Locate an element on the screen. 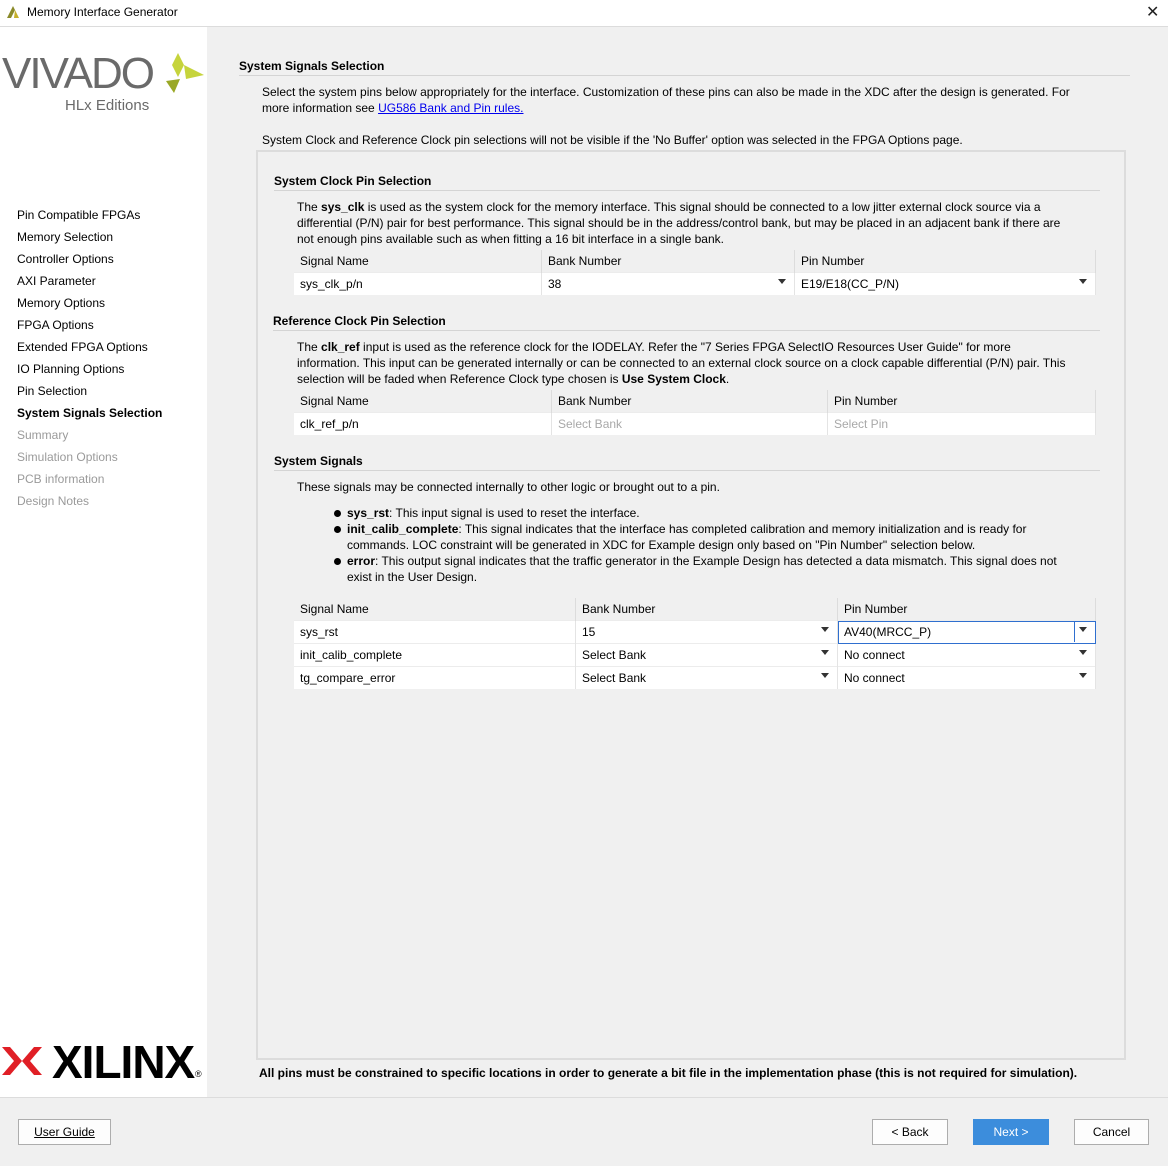  user-guide-button: User Guide is located at coordinates (64, 1132).